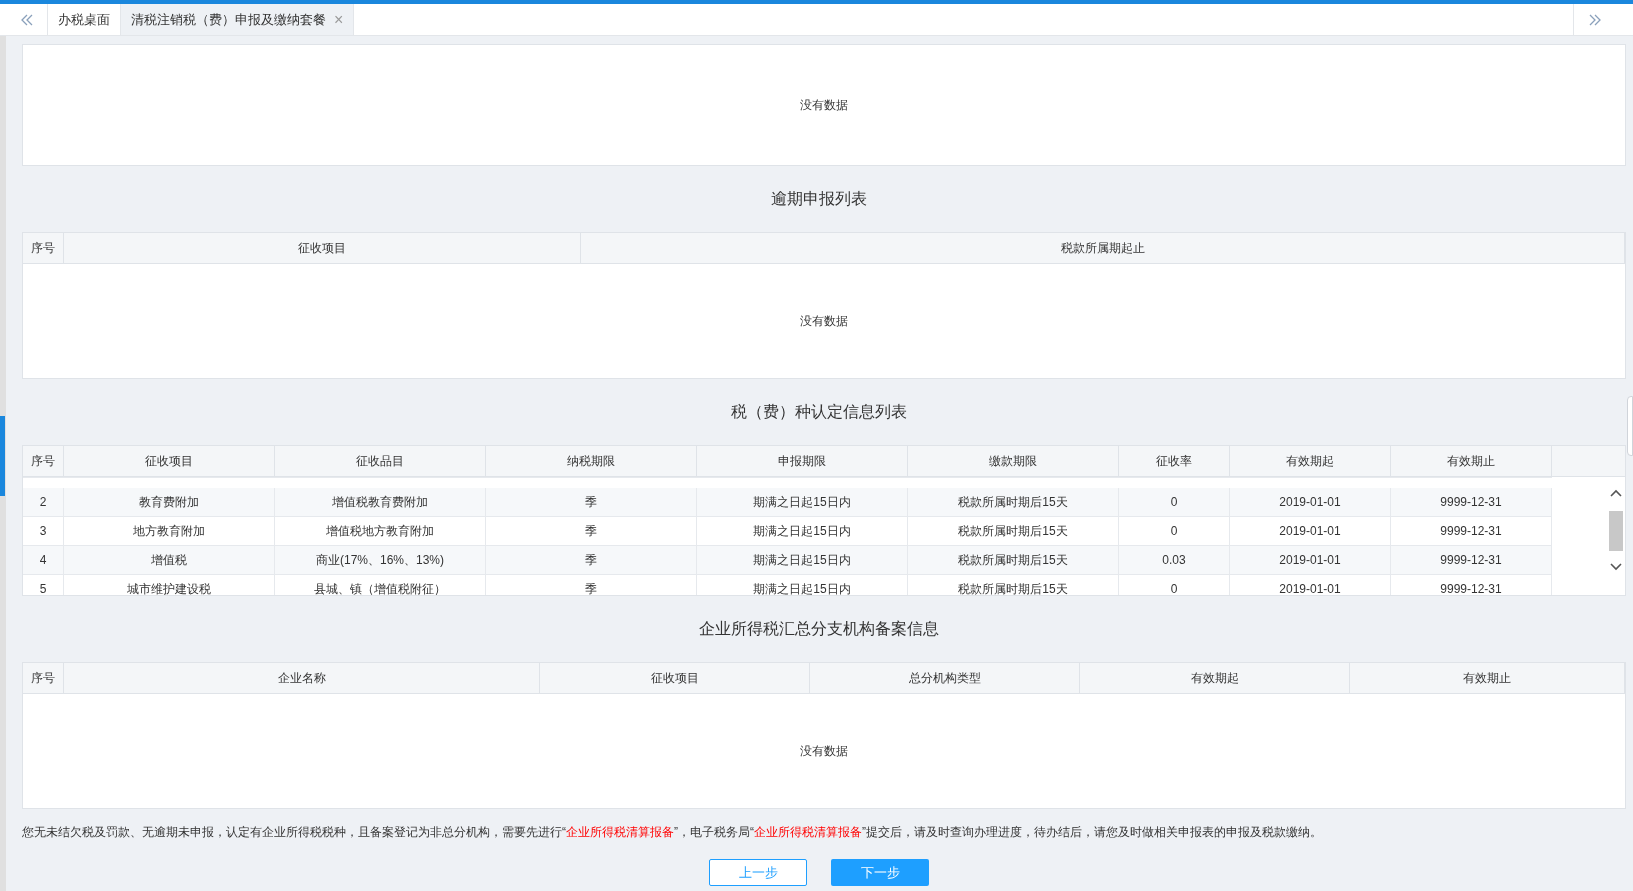 This screenshot has width=1633, height=891. Describe the element at coordinates (802, 461) in the screenshot. I see `column-header: 申报期限` at that location.